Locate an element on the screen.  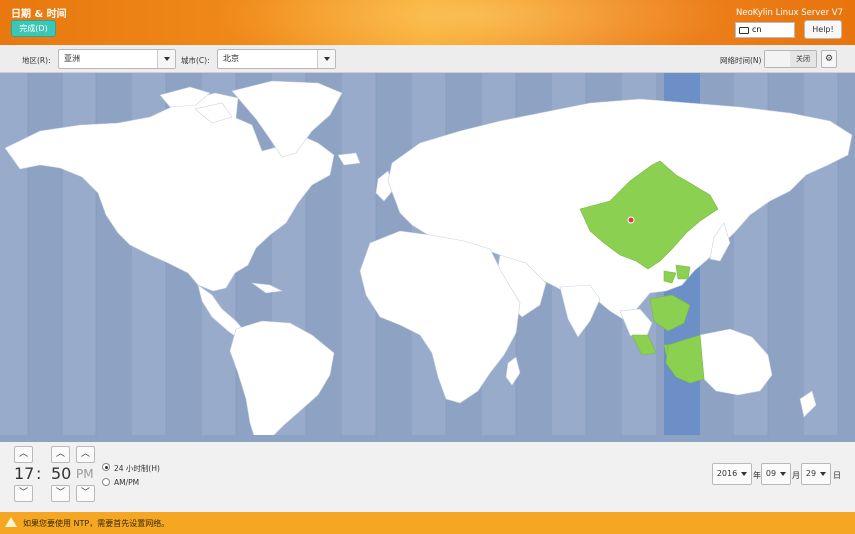
minute-value: 50 is located at coordinates (61, 473).